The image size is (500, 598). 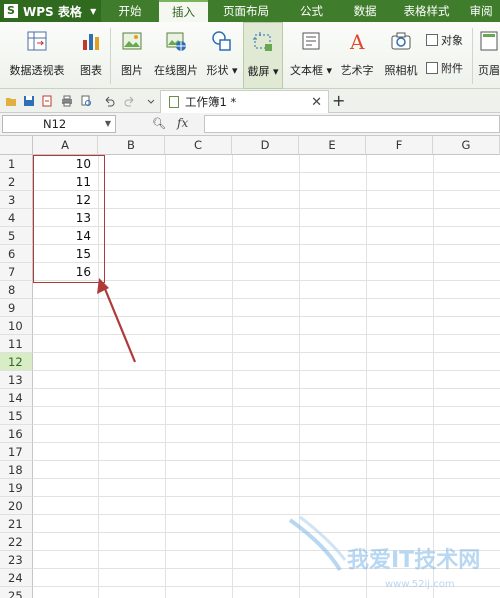 I want to click on row-header-9: 9, so click(x=16, y=308).